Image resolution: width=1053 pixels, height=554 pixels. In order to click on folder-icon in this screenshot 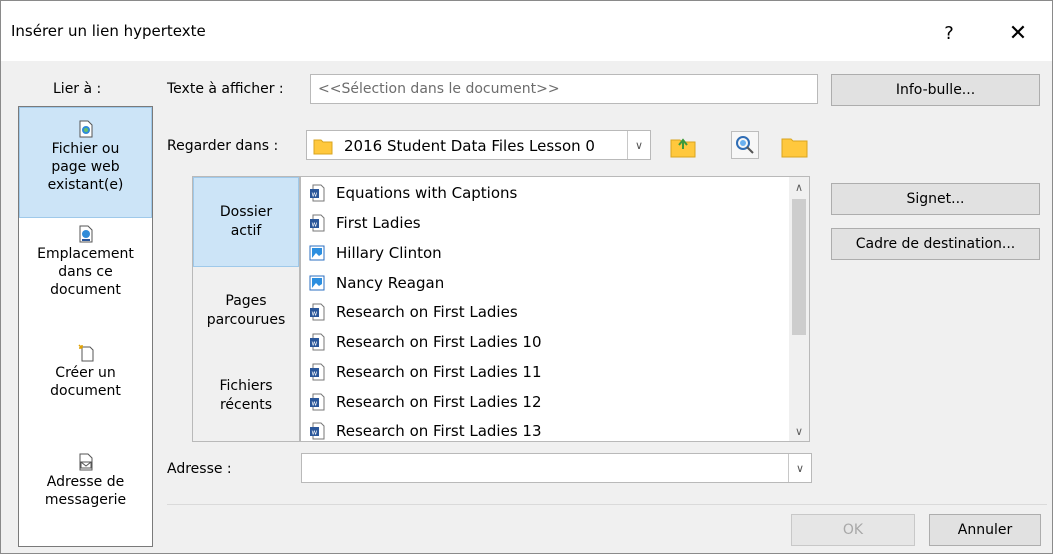, I will do `click(323, 147)`.